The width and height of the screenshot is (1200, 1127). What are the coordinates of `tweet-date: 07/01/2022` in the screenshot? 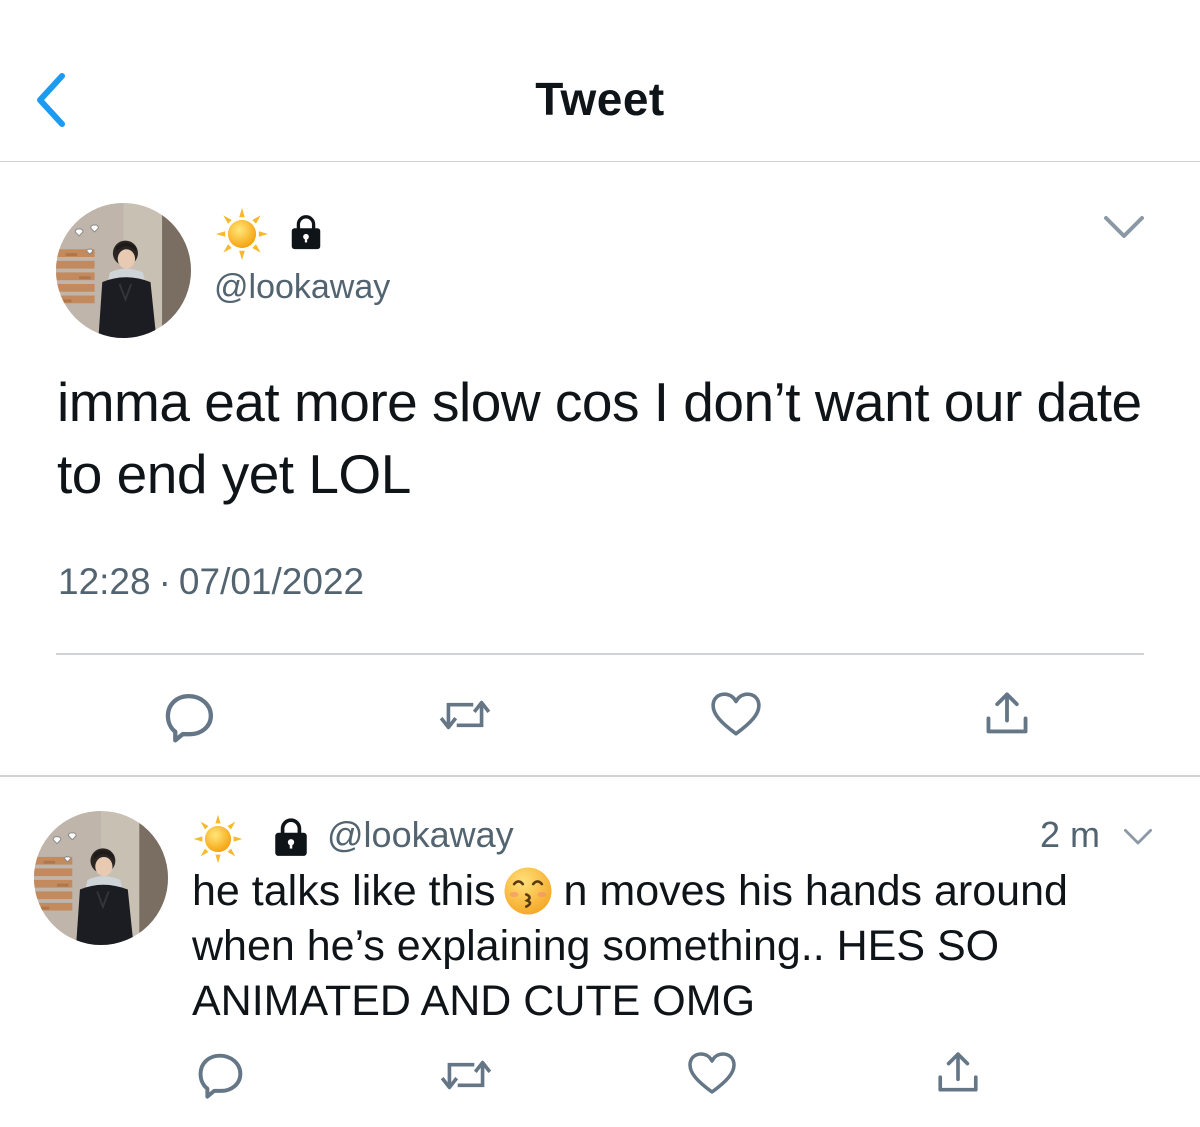 It's located at (271, 581).